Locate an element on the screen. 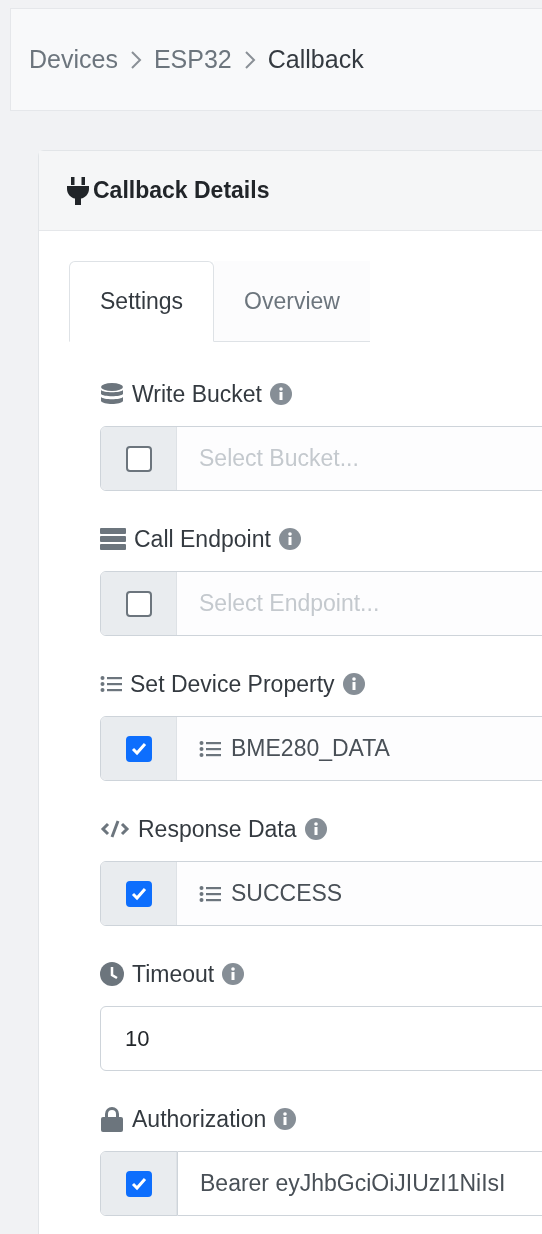 The image size is (542, 1234). field-label: Write Bucket is located at coordinates (197, 394).